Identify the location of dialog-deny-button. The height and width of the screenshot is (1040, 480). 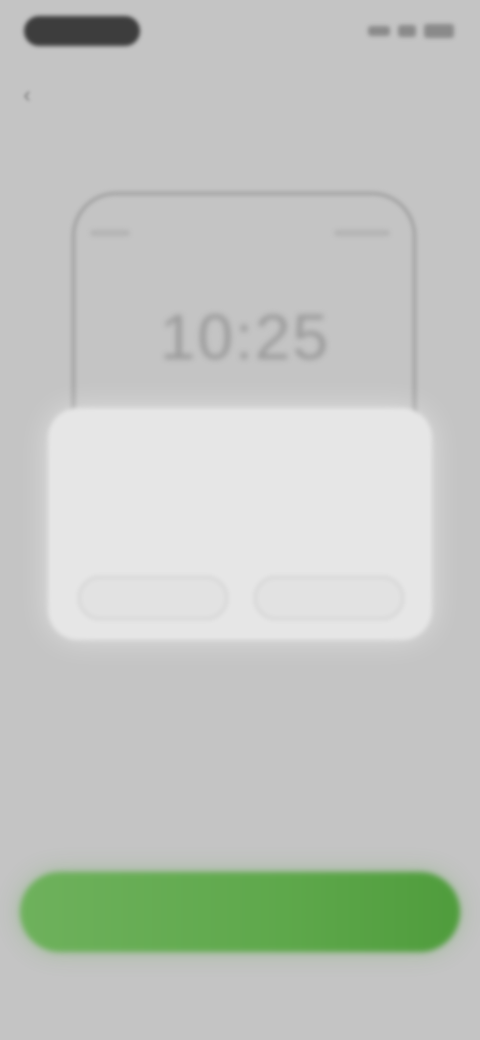
(153, 598).